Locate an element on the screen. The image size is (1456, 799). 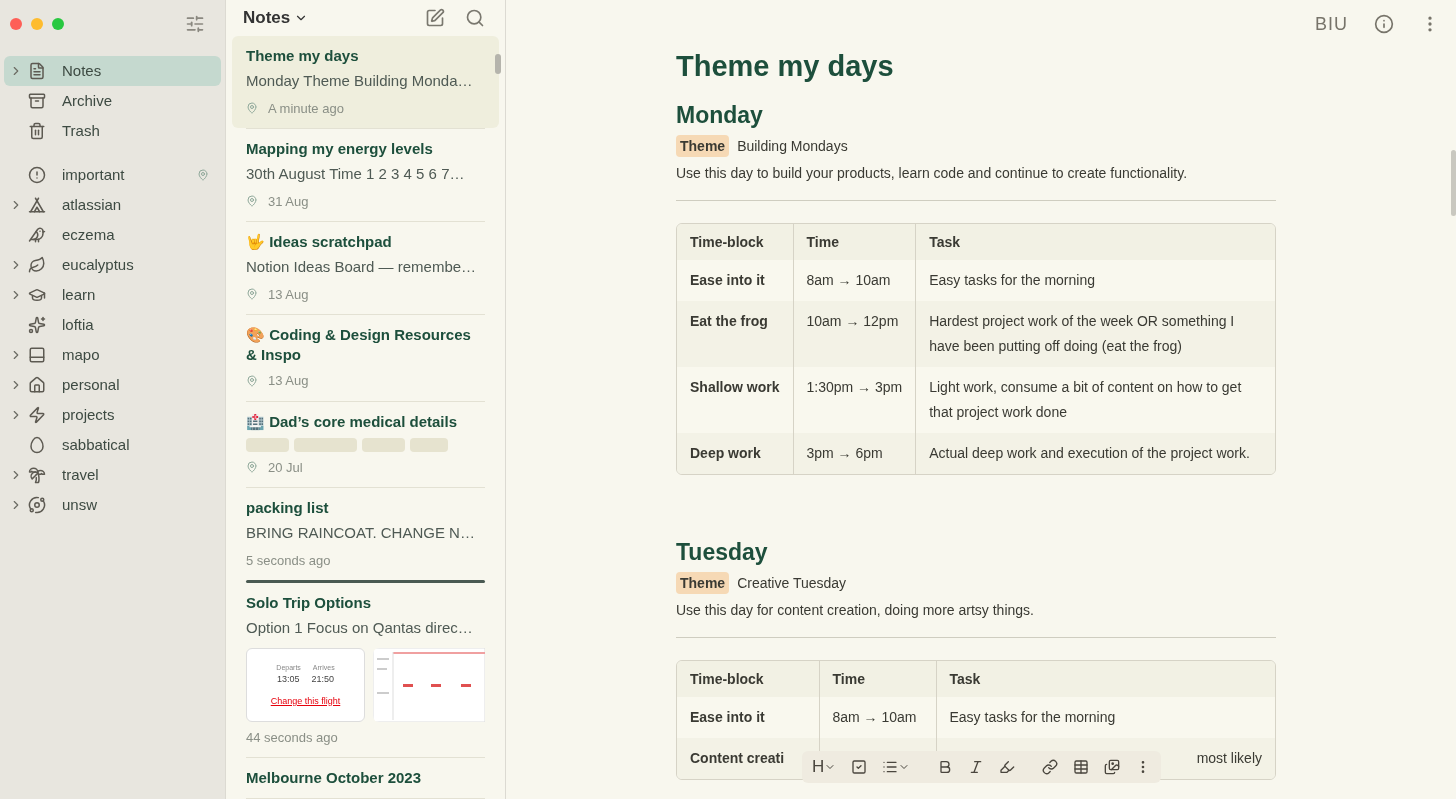
note-title: Mapping my energy levels is located at coordinates (340, 149).